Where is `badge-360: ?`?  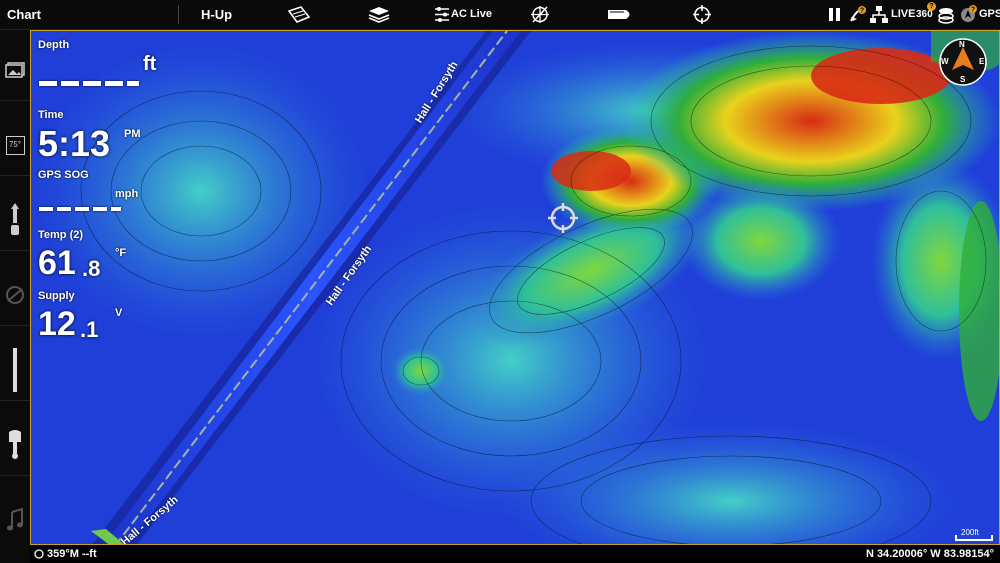
badge-360: ? is located at coordinates (931, 6).